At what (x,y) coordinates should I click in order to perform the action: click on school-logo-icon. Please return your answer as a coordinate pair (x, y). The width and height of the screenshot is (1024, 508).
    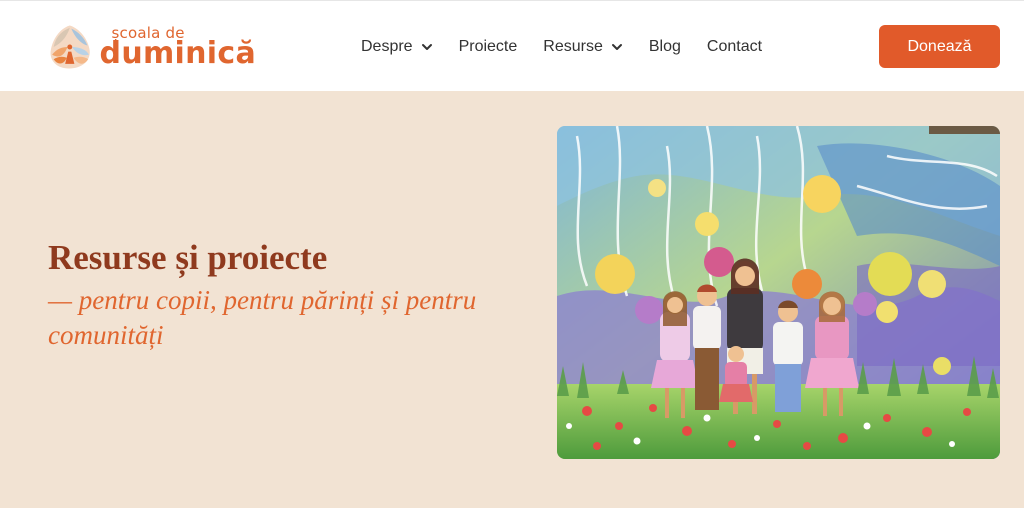
    Looking at the image, I should click on (70, 47).